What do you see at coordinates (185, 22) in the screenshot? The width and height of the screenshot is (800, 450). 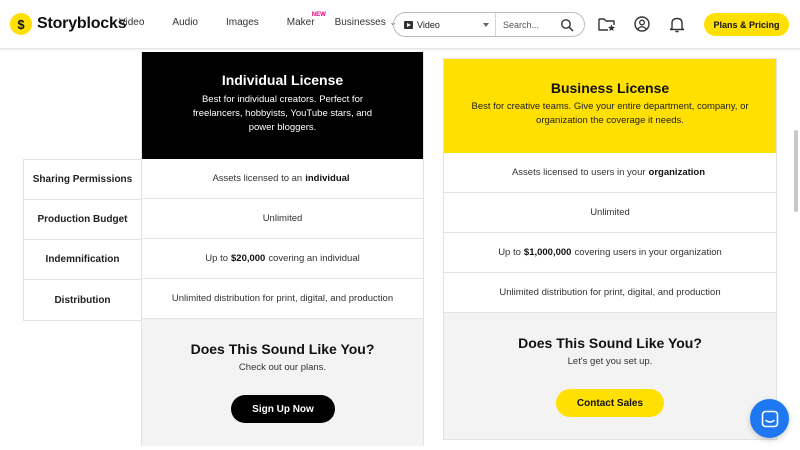 I see `nav-audio: Audio` at bounding box center [185, 22].